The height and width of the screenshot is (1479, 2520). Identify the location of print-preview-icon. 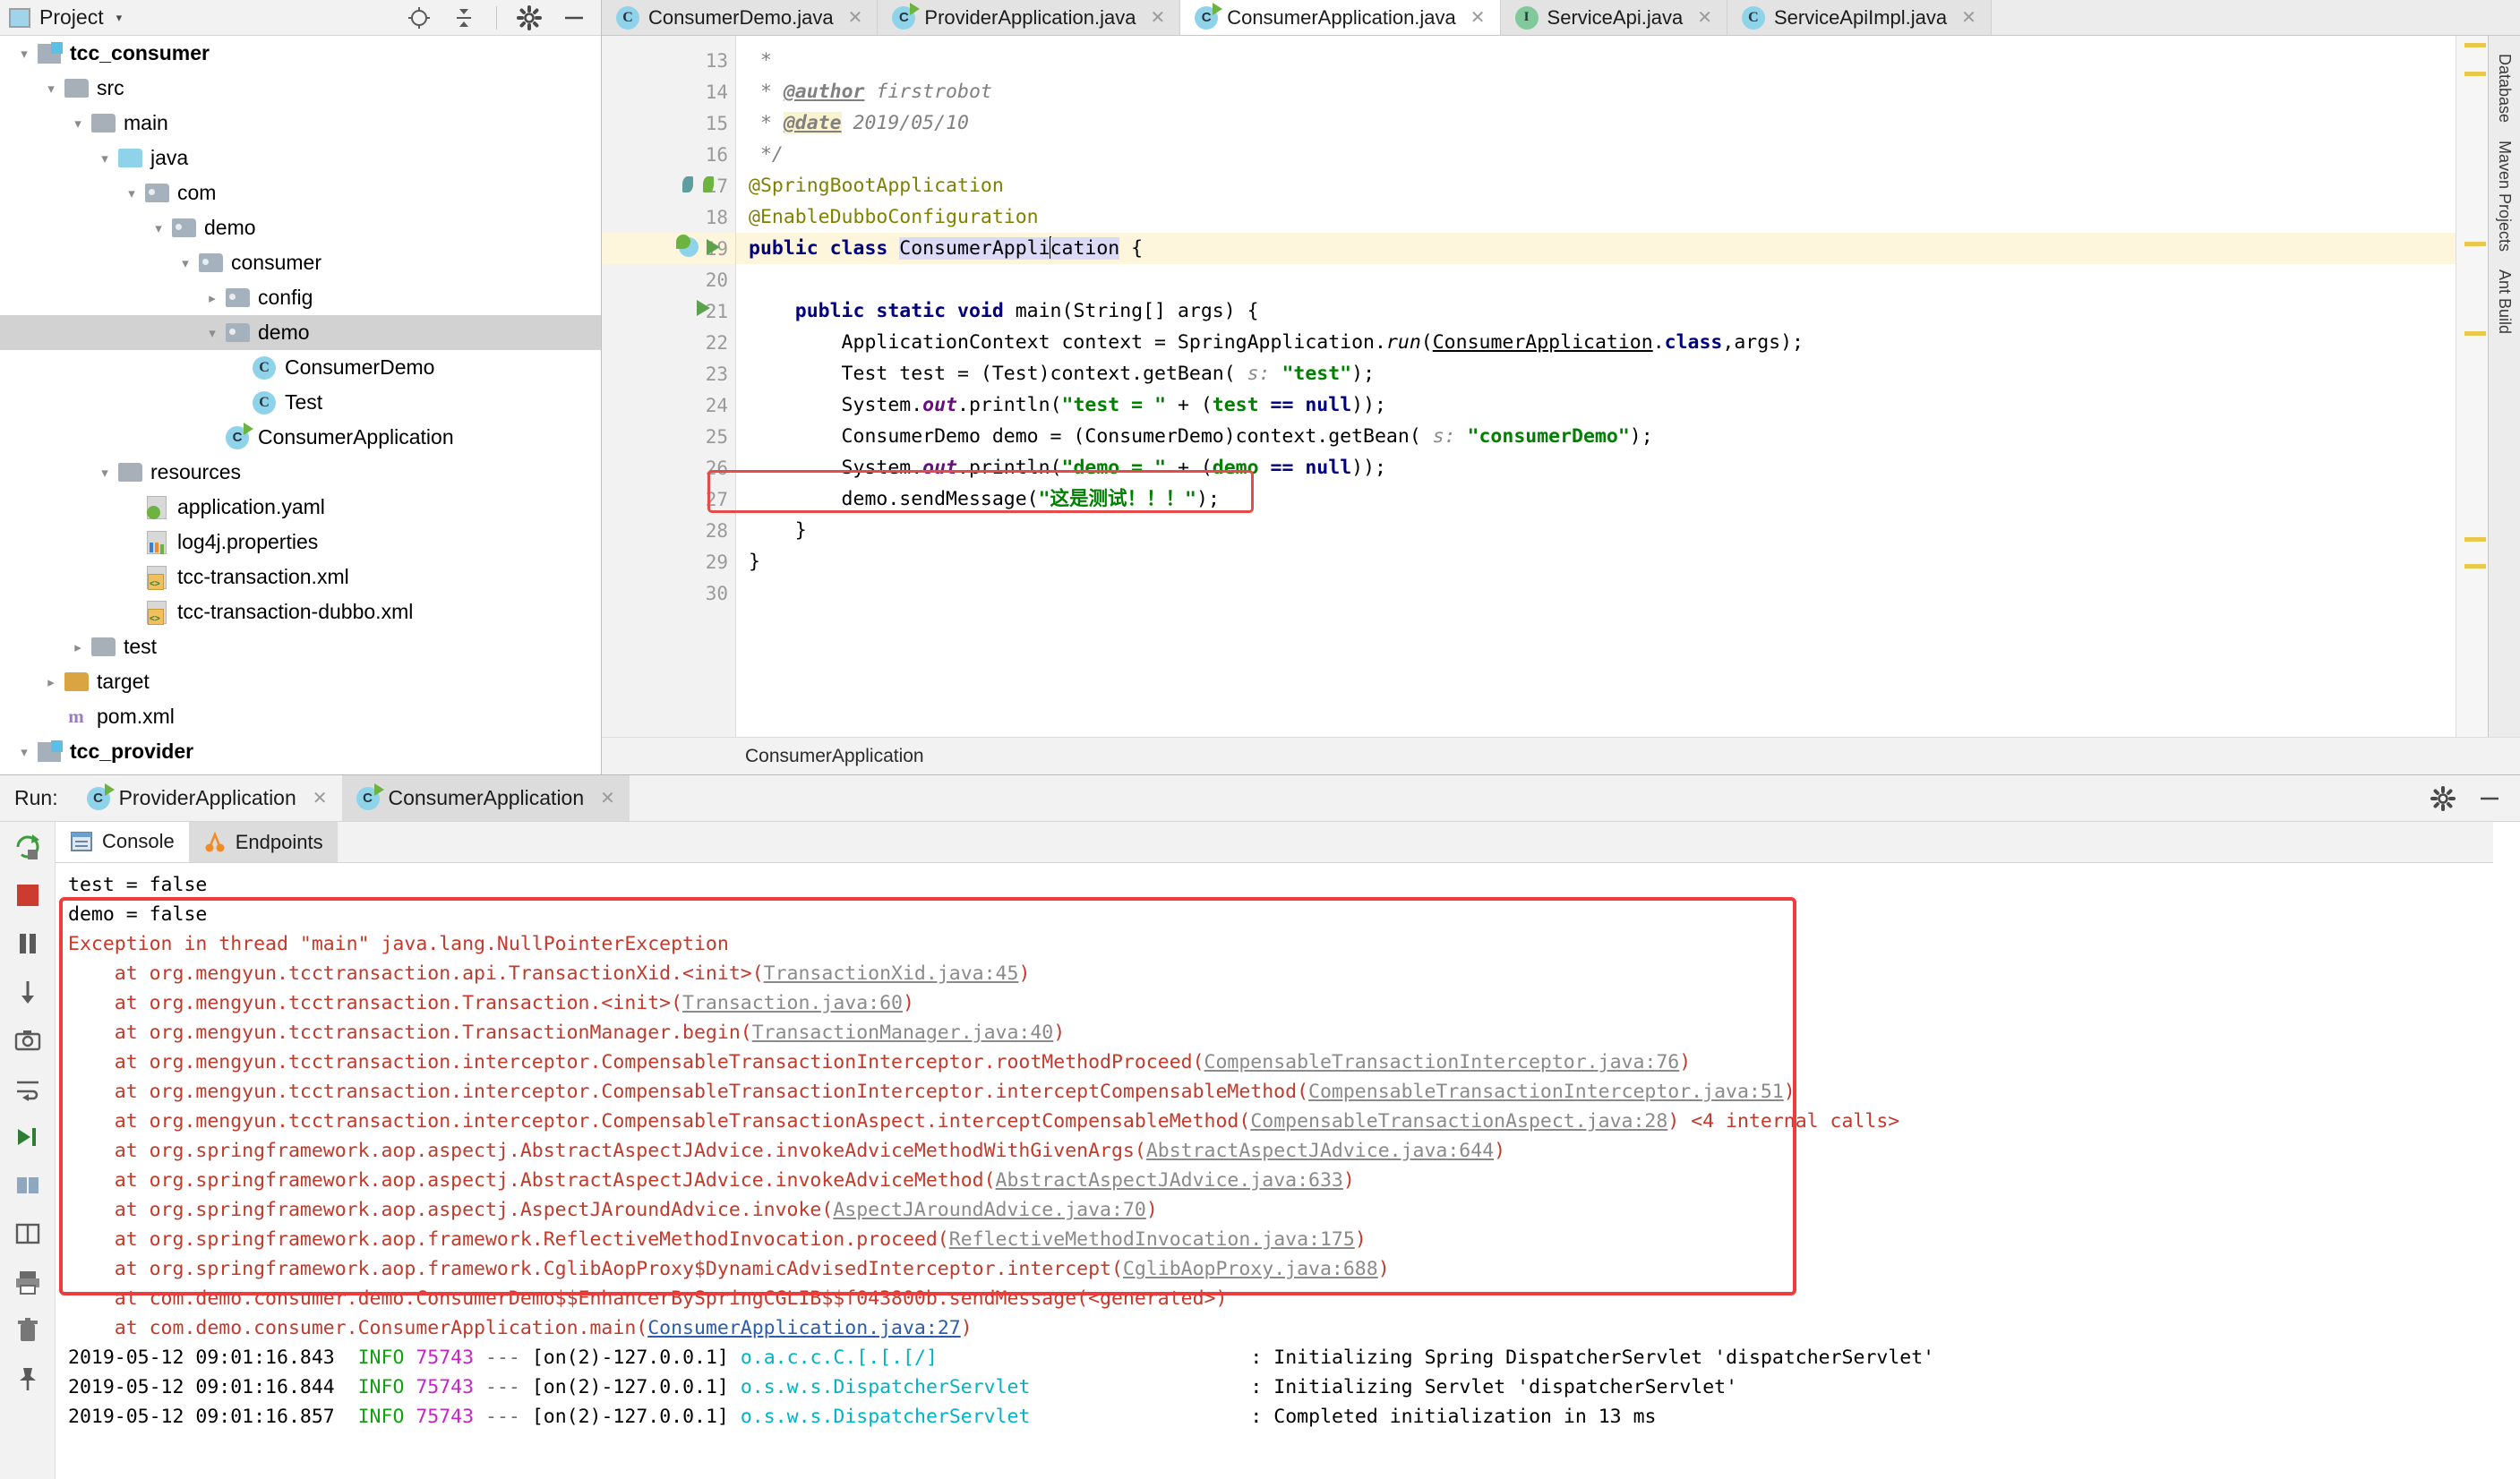
(28, 1185).